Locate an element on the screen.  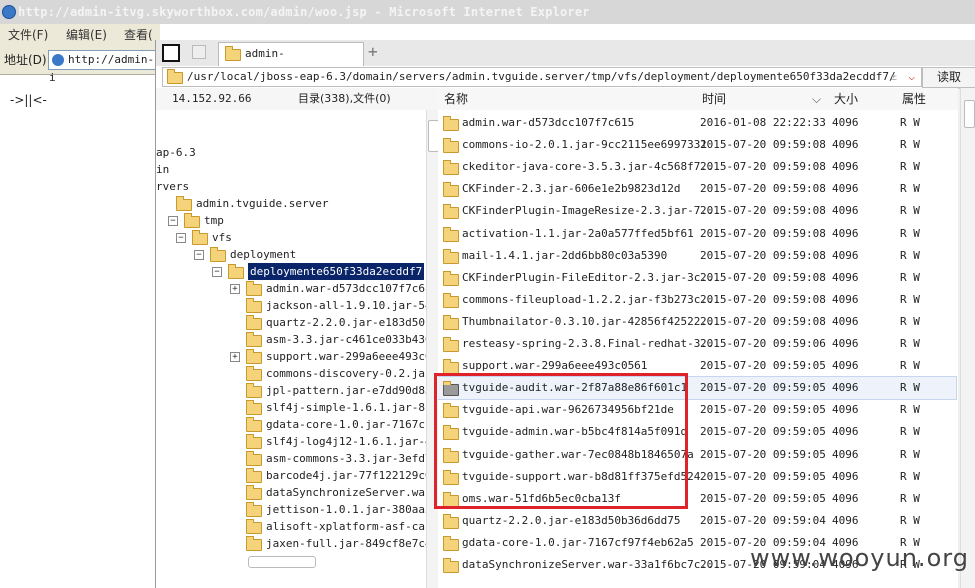
address-input: http://admin-i is located at coordinates (104, 67).